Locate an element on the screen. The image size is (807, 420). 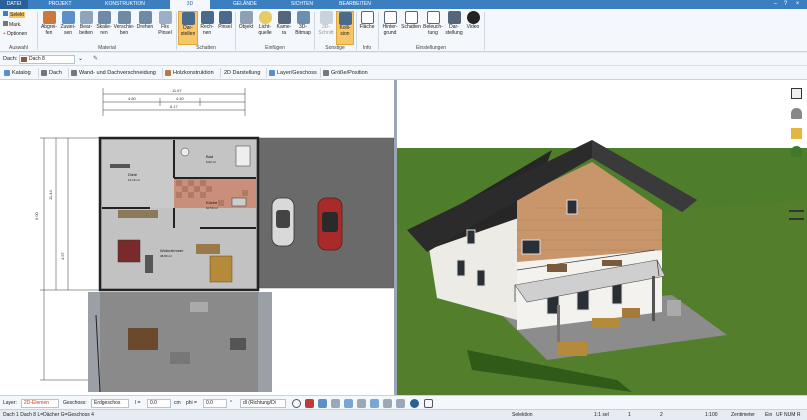
hamburger-menu-icon is located at coordinates (796, 215).